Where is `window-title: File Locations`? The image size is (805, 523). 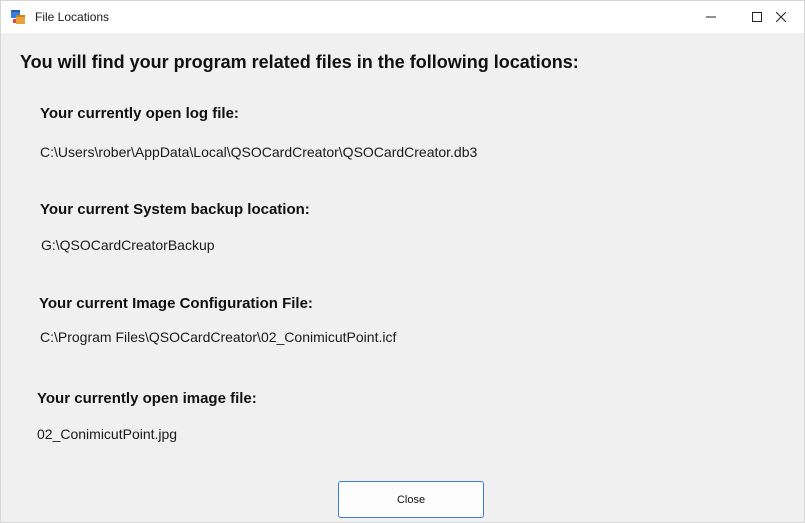
window-title: File Locations is located at coordinates (72, 17).